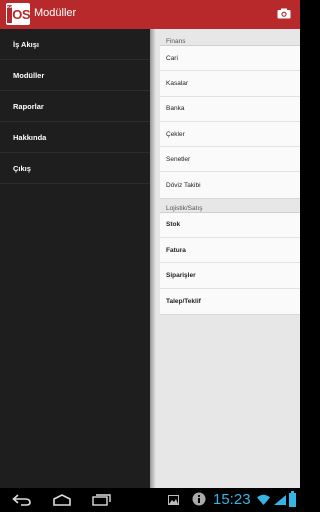 The height and width of the screenshot is (512, 320). Describe the element at coordinates (22, 168) in the screenshot. I see `drawer-item-label: Çıkış` at that location.